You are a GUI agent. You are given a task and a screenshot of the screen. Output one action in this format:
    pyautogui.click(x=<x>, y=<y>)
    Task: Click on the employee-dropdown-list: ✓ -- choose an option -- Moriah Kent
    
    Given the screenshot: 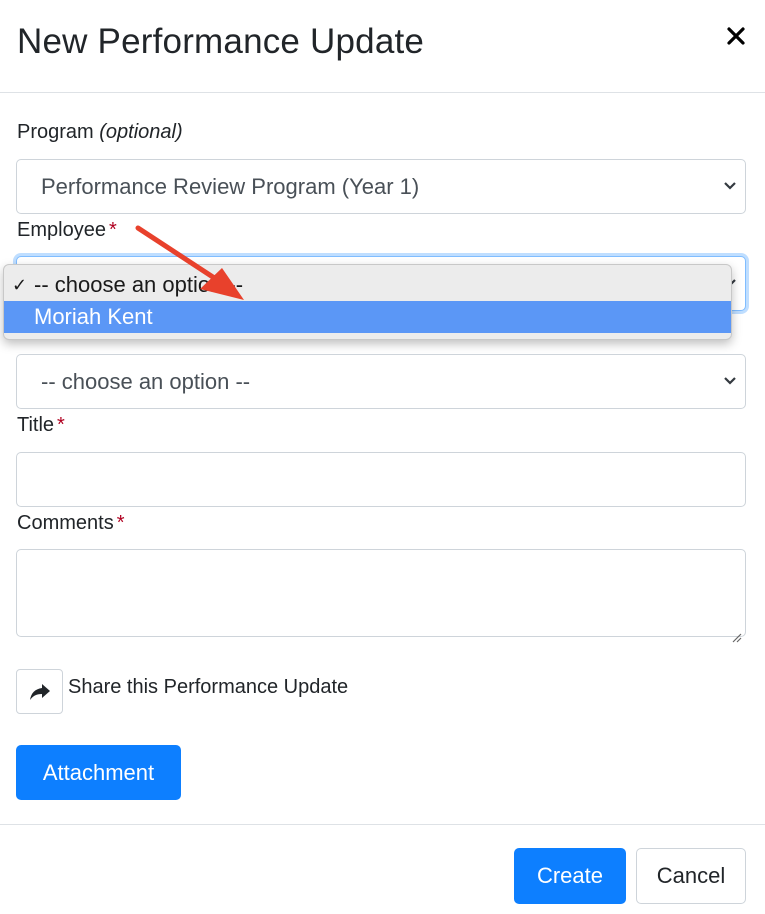 What is the action you would take?
    pyautogui.click(x=367, y=302)
    